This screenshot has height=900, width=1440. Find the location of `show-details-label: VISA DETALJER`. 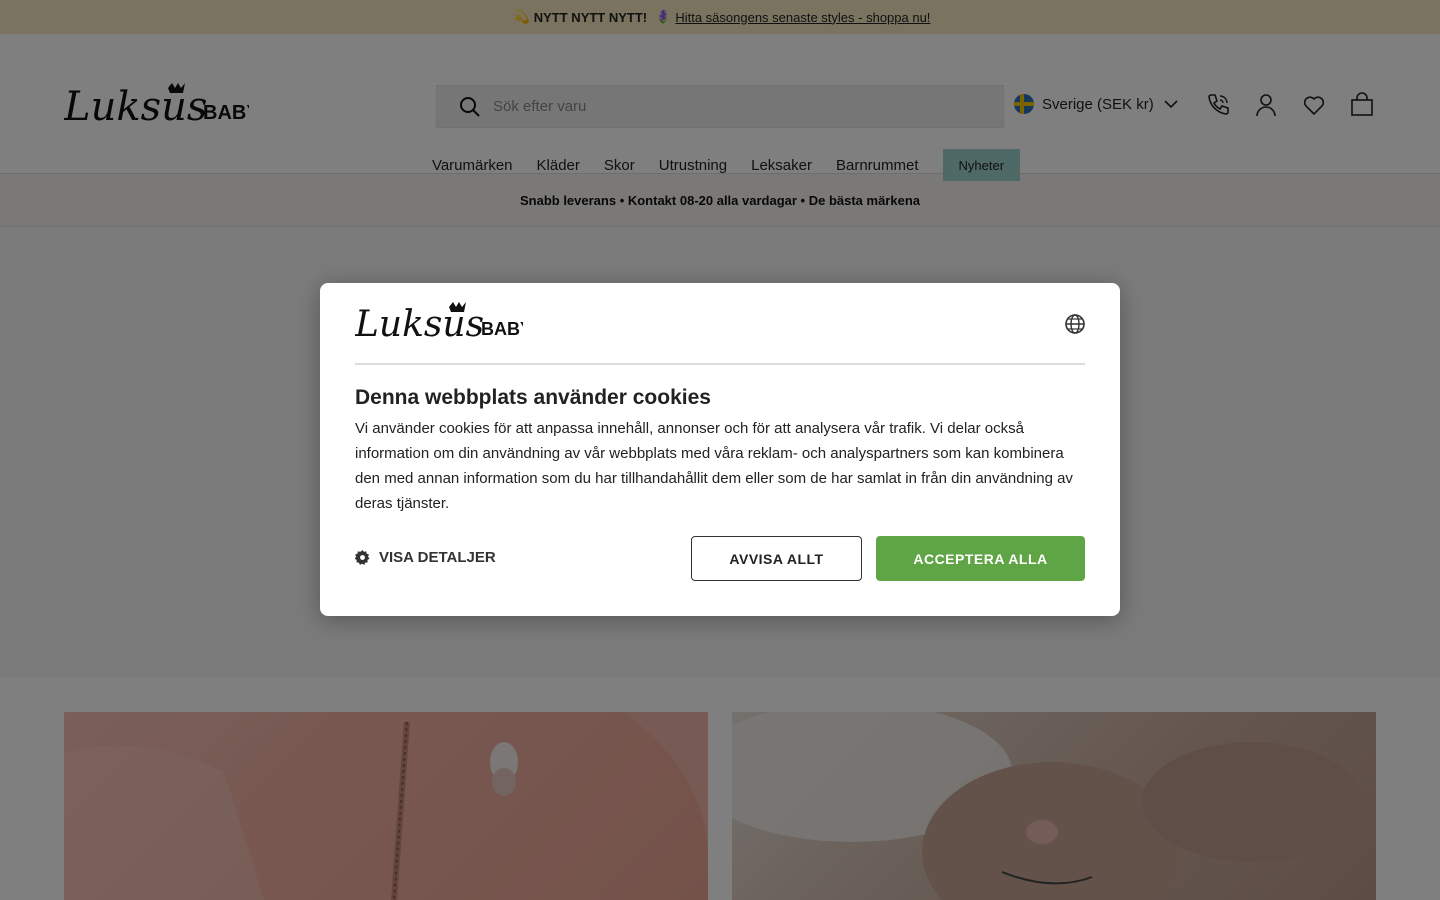

show-details-label: VISA DETALJER is located at coordinates (437, 557).